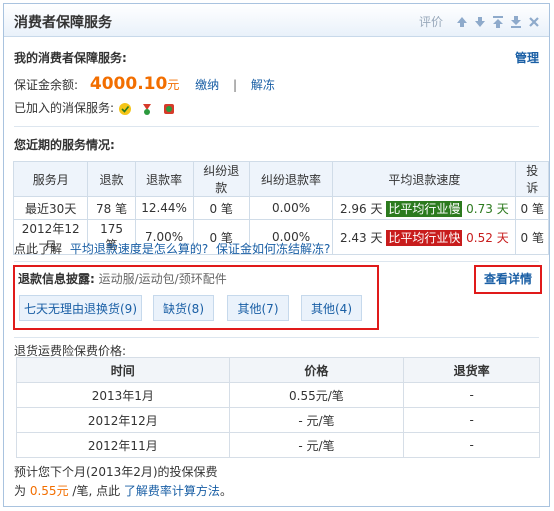 The width and height of the screenshot is (554, 511). I want to click on refund-reason-chip: 其他(7), so click(258, 308).